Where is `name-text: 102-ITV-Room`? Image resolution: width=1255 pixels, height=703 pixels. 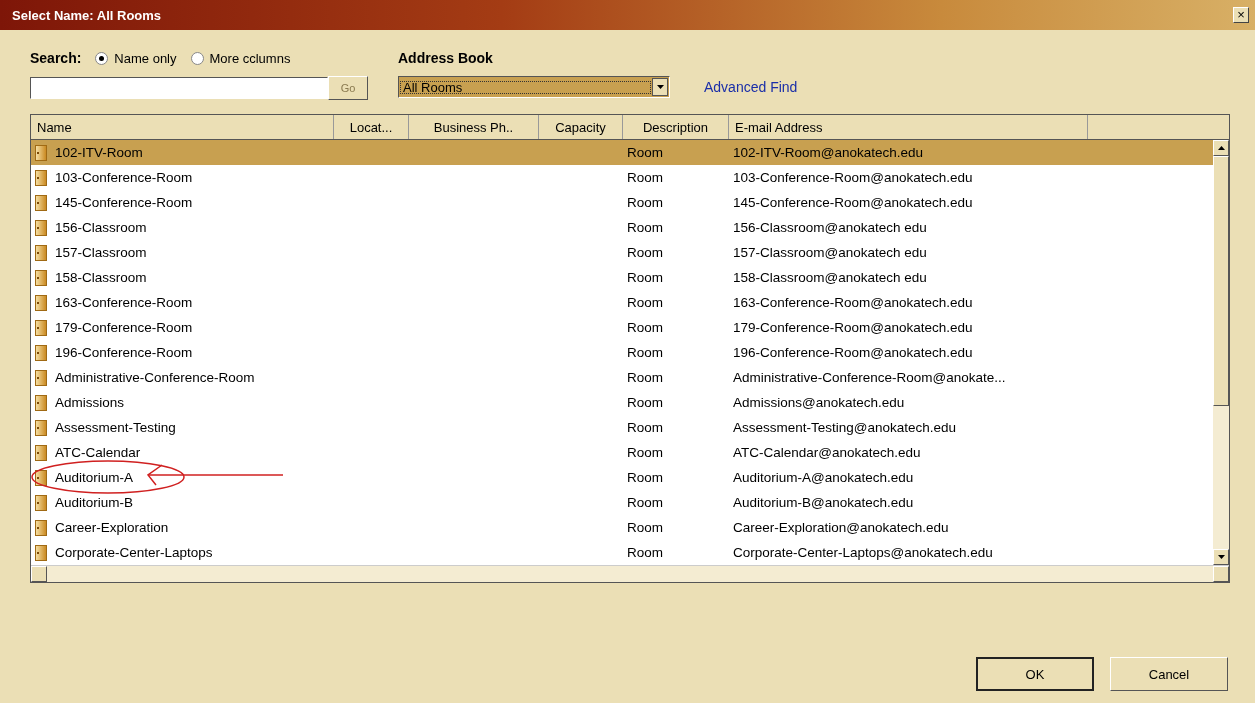 name-text: 102-ITV-Room is located at coordinates (99, 152).